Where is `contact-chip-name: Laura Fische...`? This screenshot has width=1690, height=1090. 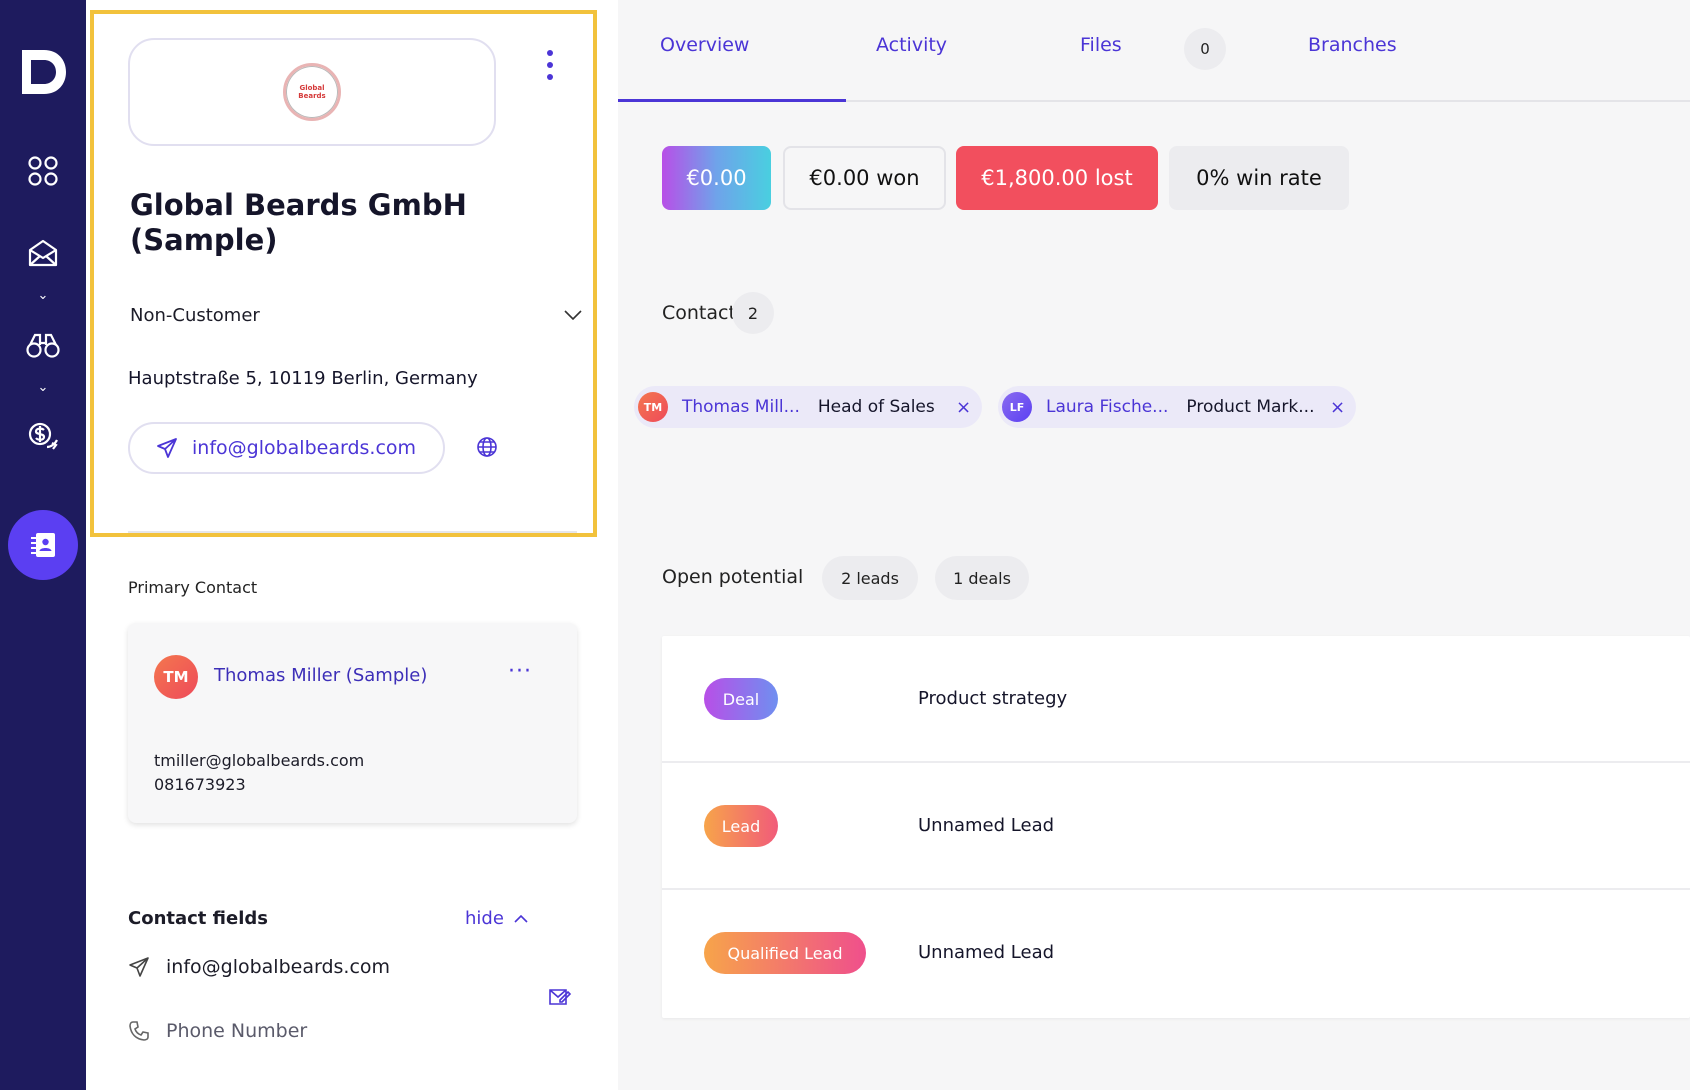
contact-chip-name: Laura Fische... is located at coordinates (1107, 407).